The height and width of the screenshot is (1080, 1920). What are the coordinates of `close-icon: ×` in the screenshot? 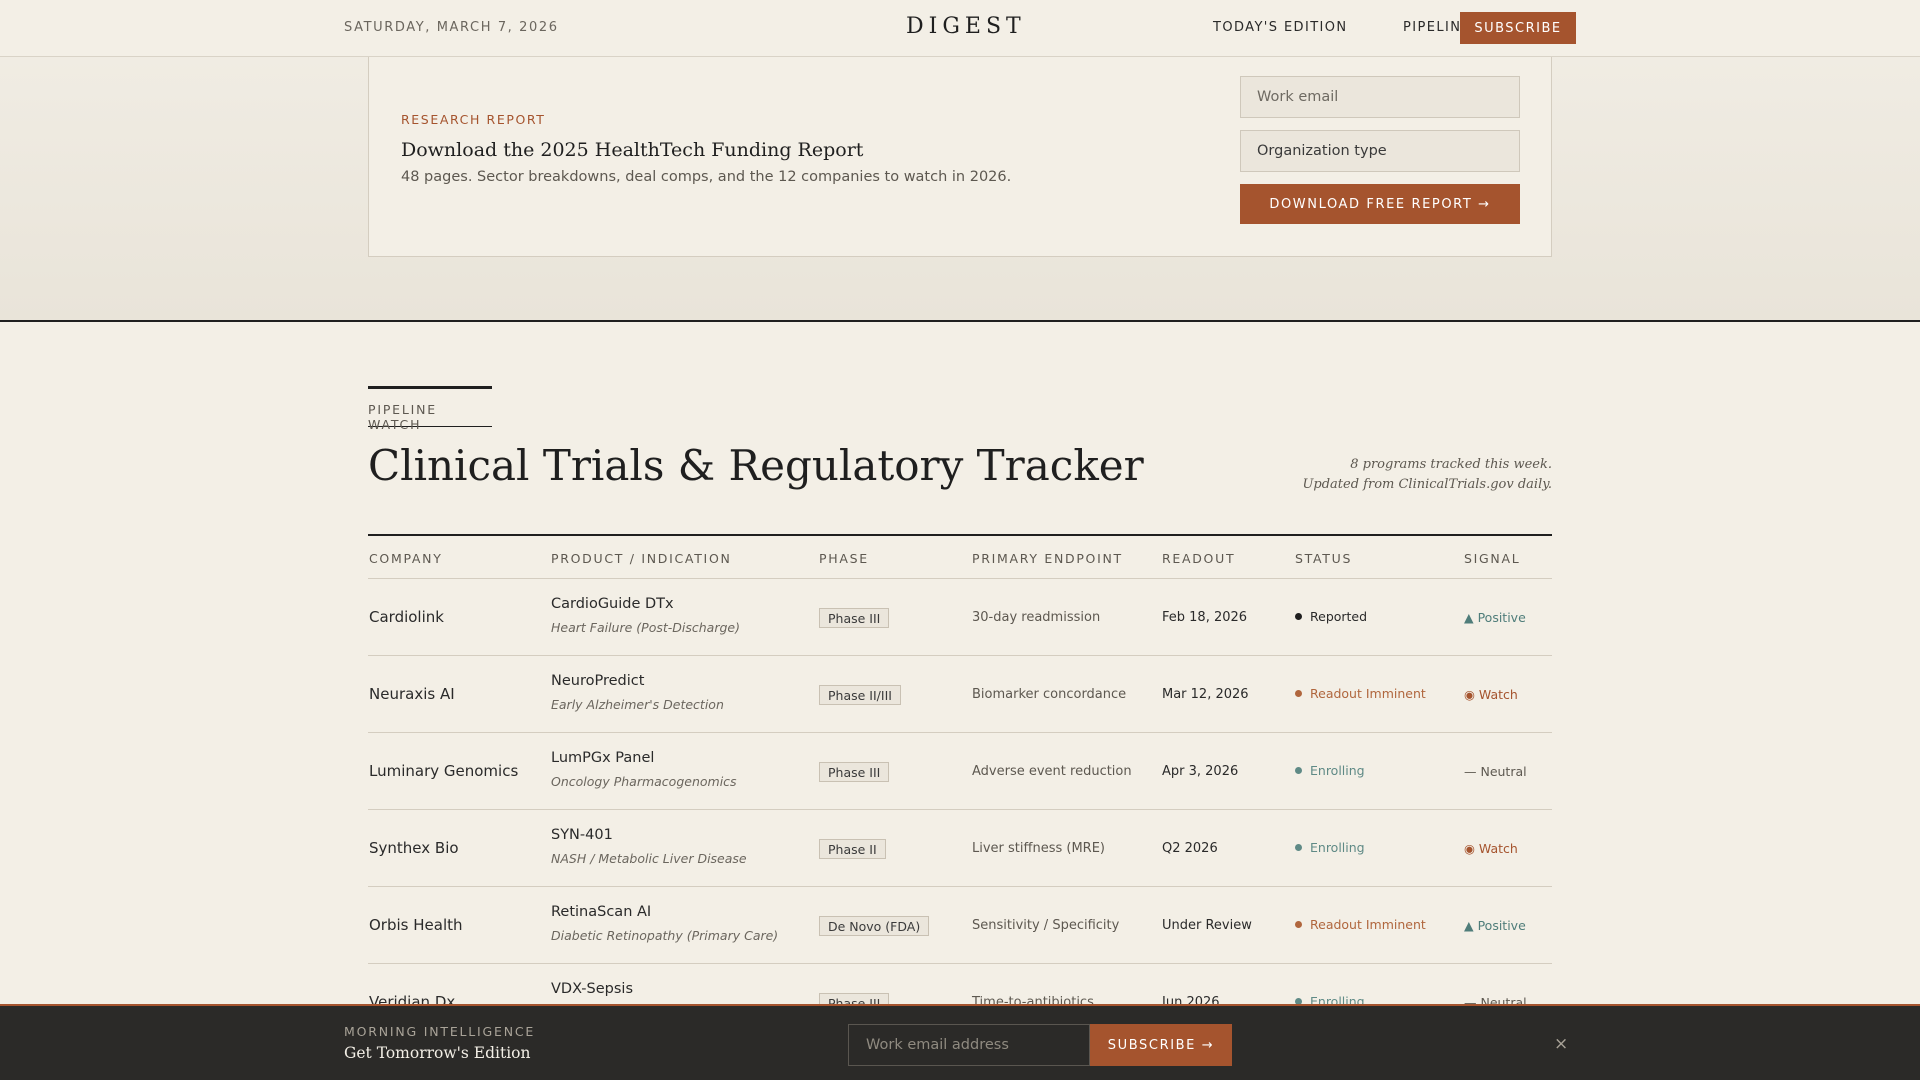 It's located at (1561, 1044).